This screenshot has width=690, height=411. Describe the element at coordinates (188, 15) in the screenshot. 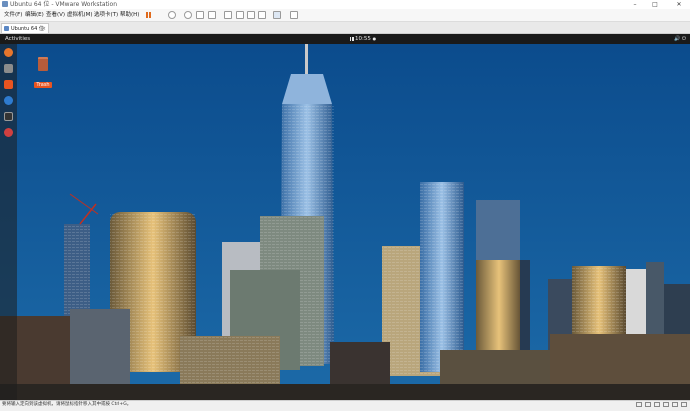

I see `snapshot-icon` at that location.